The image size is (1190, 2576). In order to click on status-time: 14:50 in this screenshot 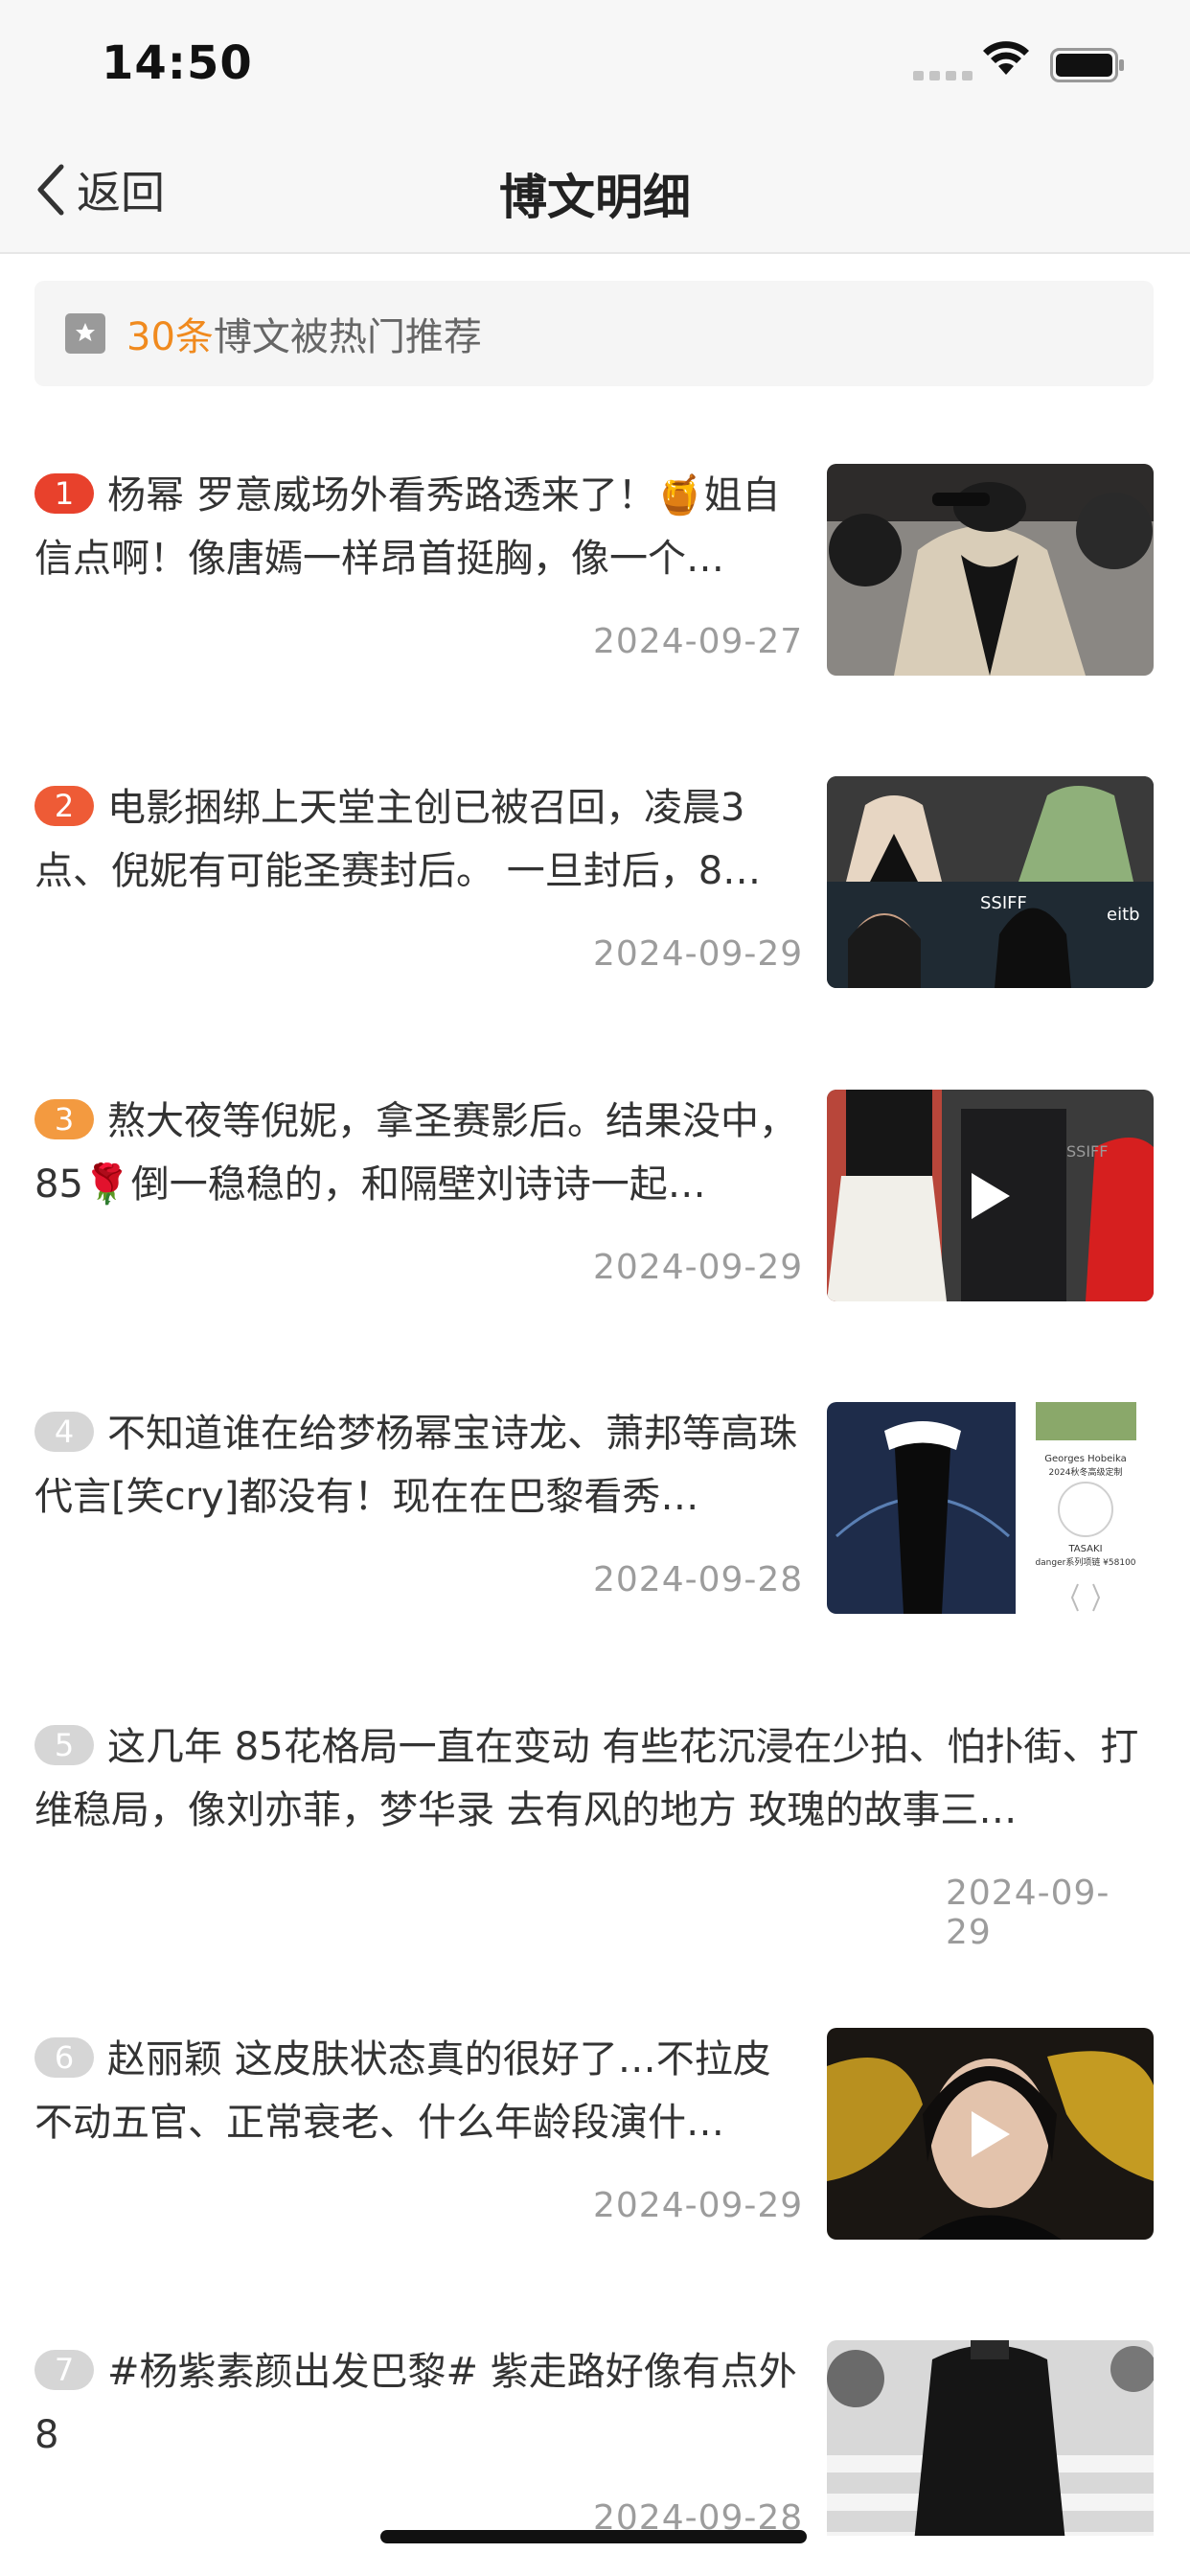, I will do `click(178, 63)`.